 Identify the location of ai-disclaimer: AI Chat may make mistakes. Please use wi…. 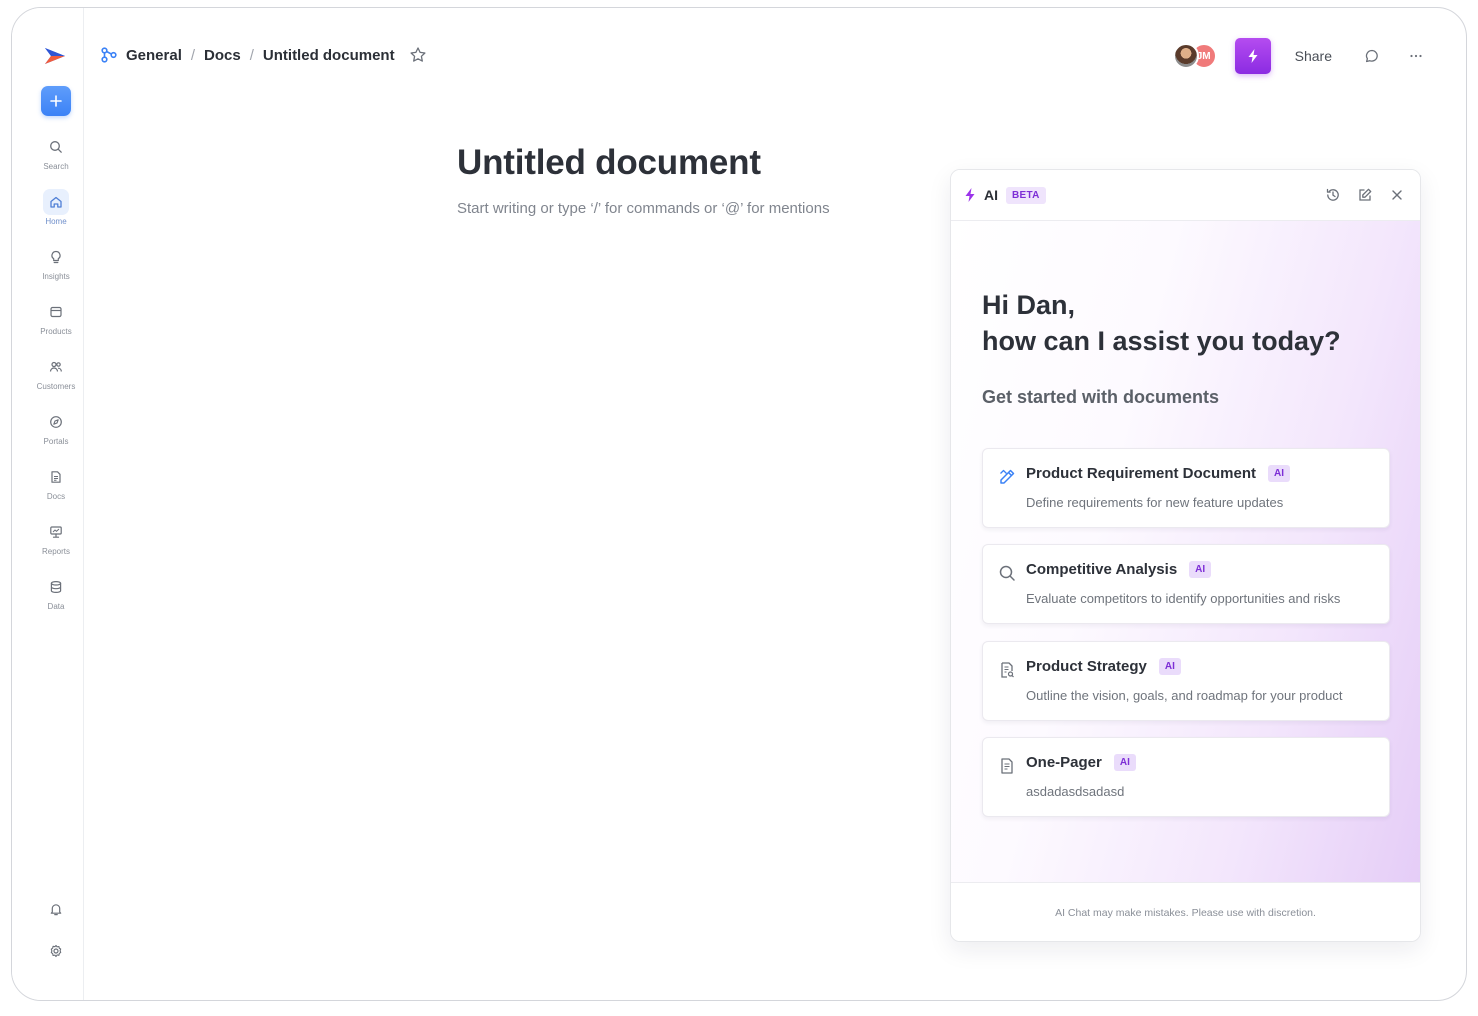
(1185, 913).